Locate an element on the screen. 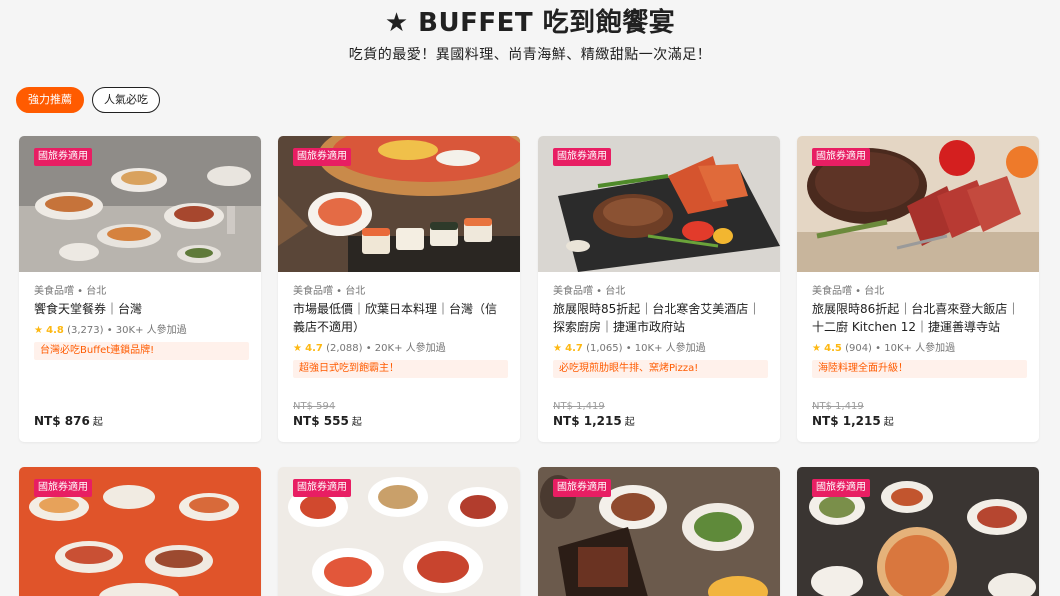  product-title: 饗食天堂餐券｜台灣 is located at coordinates (141, 309).